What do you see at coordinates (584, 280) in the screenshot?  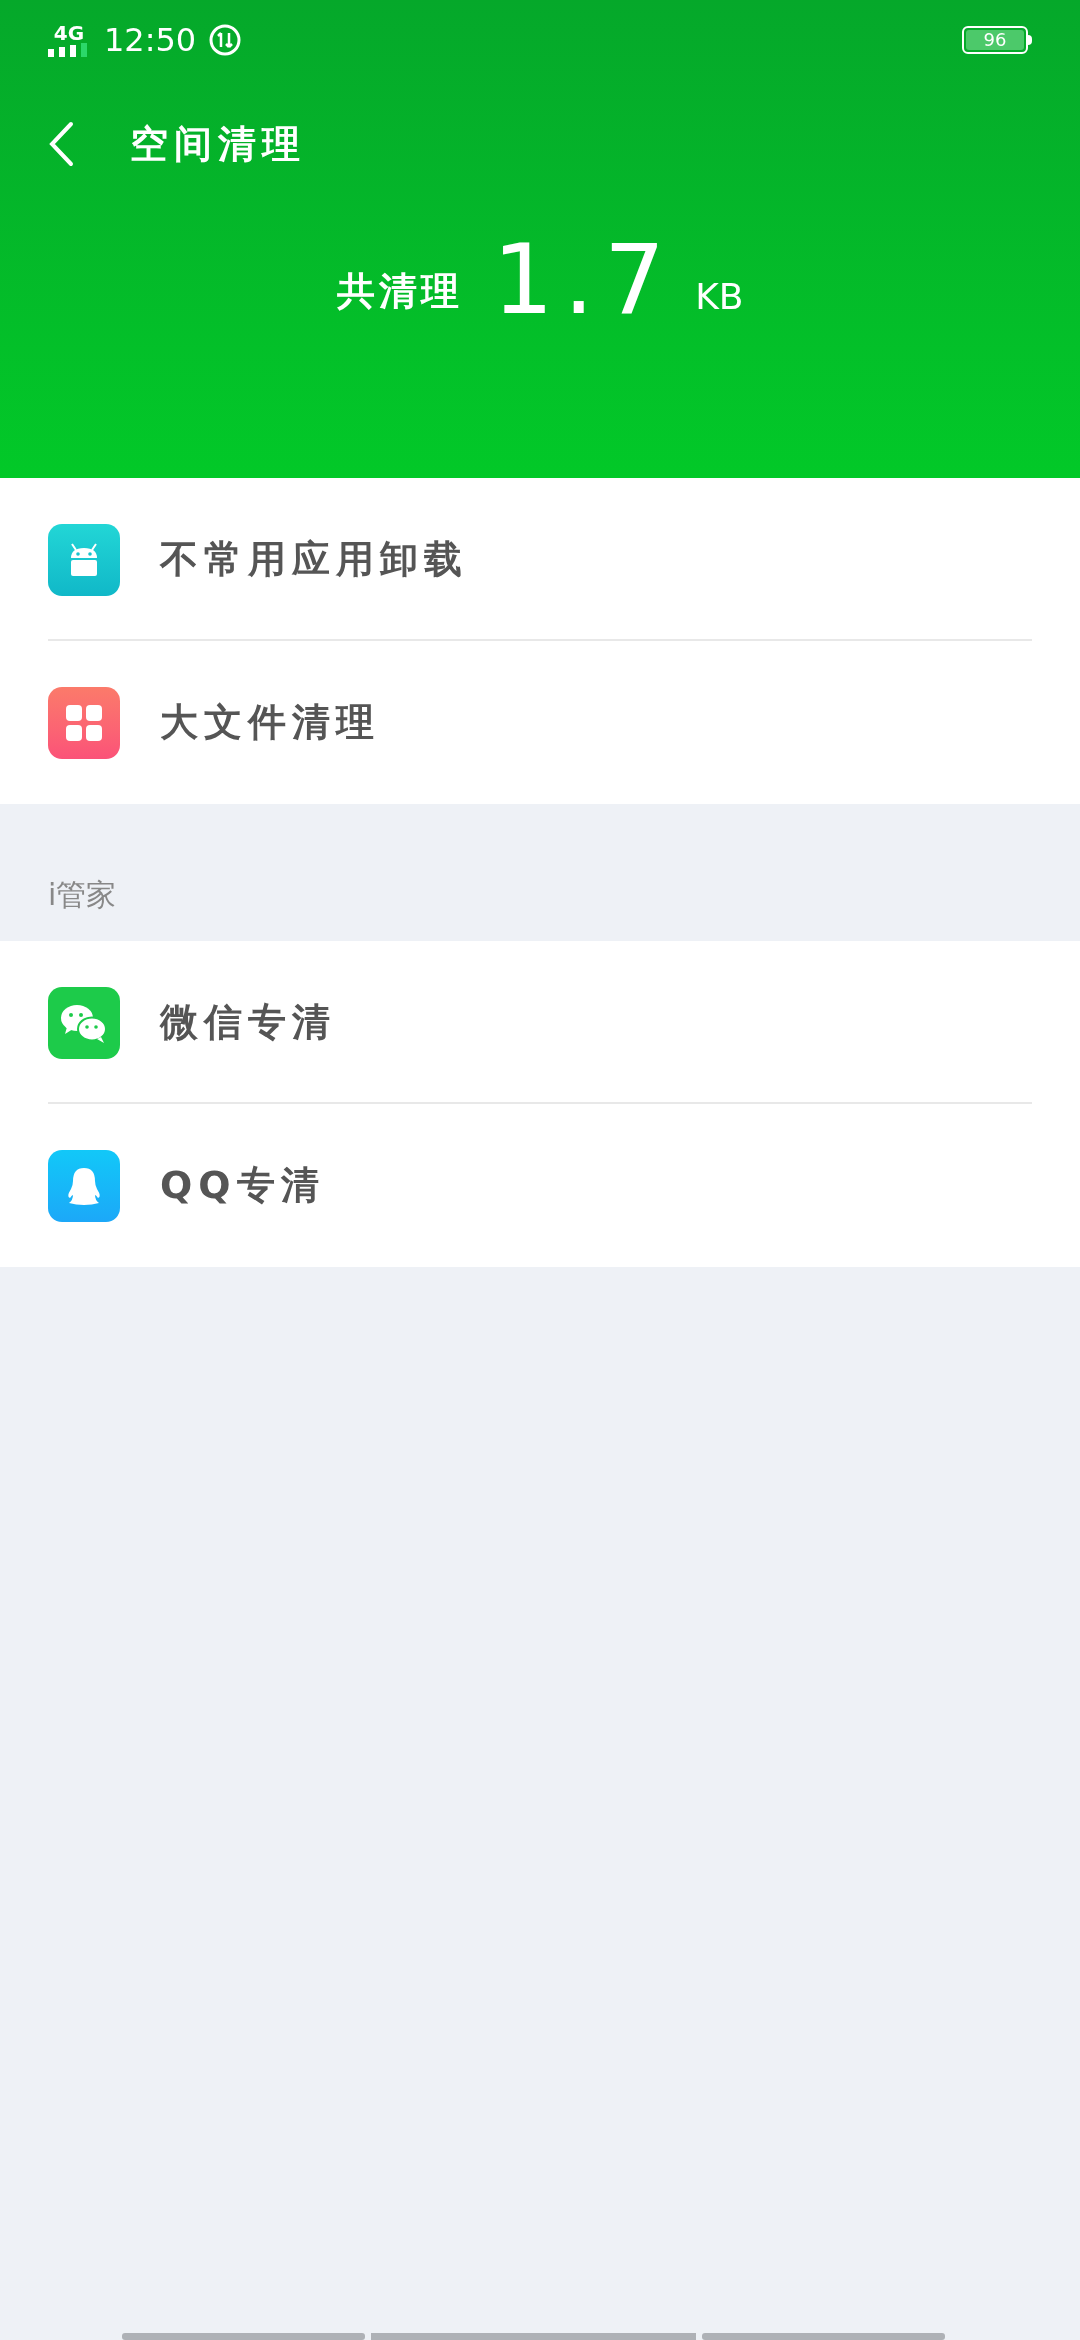 I see `cleaned-amount: 1.7` at bounding box center [584, 280].